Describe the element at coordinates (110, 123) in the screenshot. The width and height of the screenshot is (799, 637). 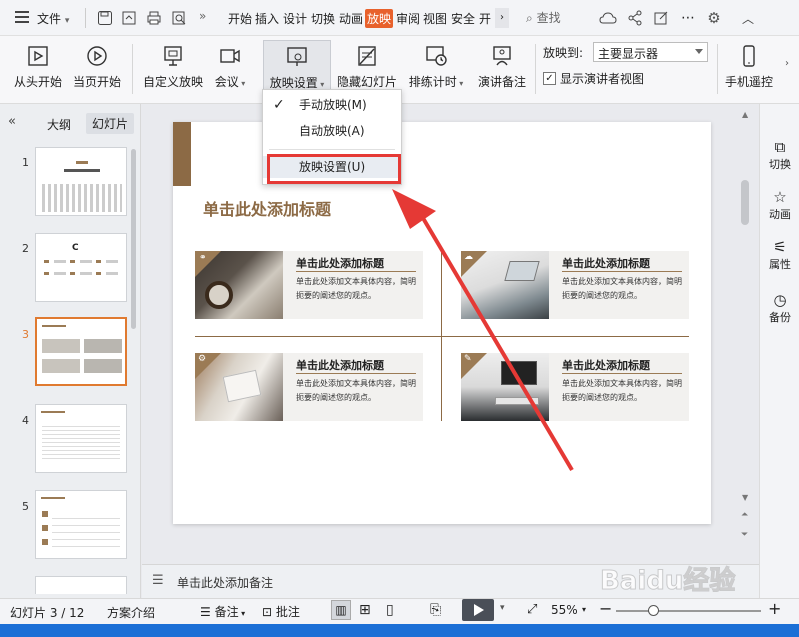
I see `tab-slides: 幻灯片` at that location.